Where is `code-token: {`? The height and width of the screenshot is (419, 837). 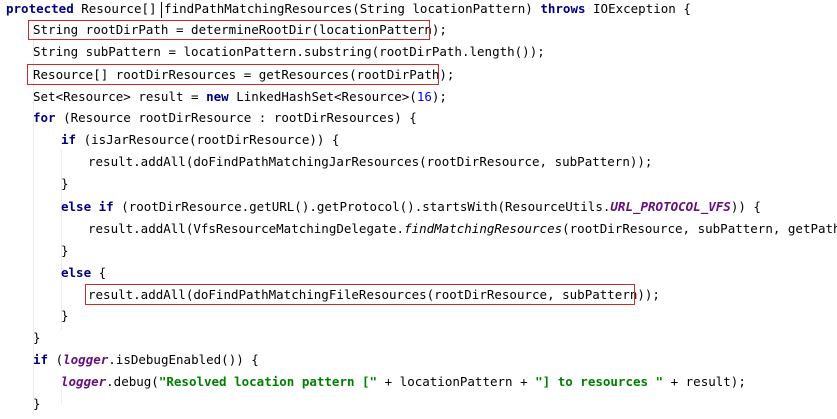 code-token: { is located at coordinates (99, 272).